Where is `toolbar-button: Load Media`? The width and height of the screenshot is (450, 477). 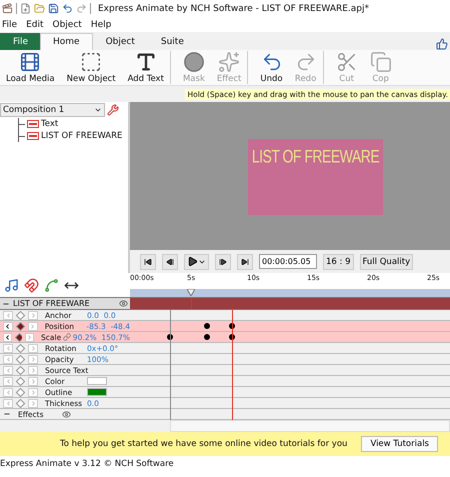 toolbar-button: Load Media is located at coordinates (30, 67).